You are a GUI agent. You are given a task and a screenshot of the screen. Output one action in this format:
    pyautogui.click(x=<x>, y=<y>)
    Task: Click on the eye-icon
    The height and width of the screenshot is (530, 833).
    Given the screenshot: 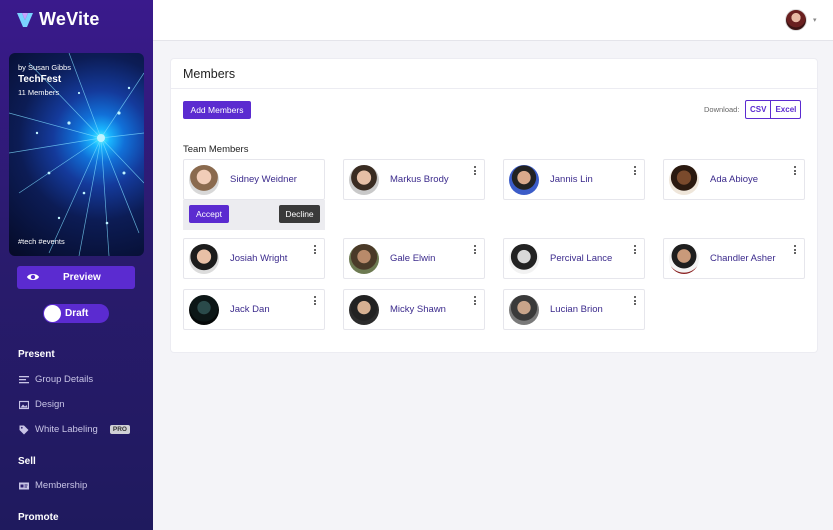 What is the action you would take?
    pyautogui.click(x=33, y=277)
    